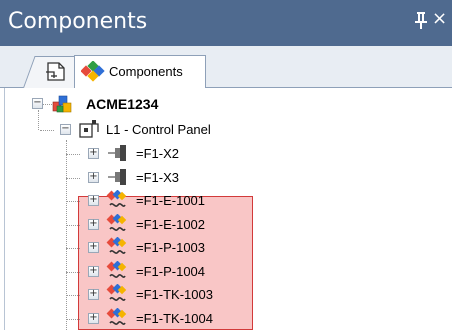  What do you see at coordinates (89, 131) in the screenshot?
I see `location-icon` at bounding box center [89, 131].